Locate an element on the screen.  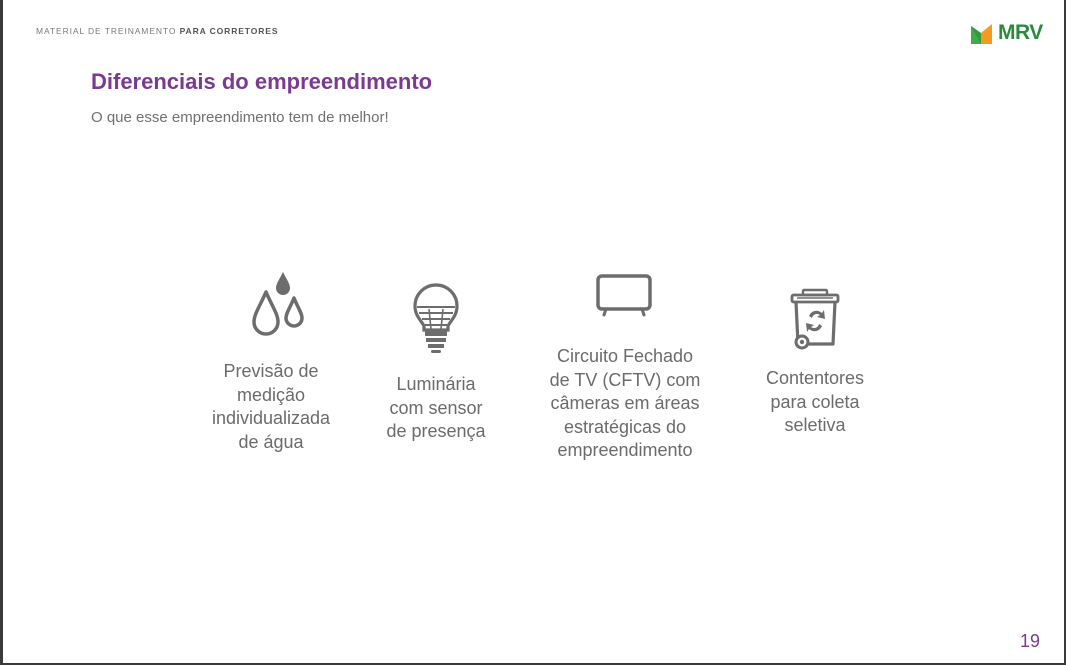
tv-monitor-icon is located at coordinates (624, 295).